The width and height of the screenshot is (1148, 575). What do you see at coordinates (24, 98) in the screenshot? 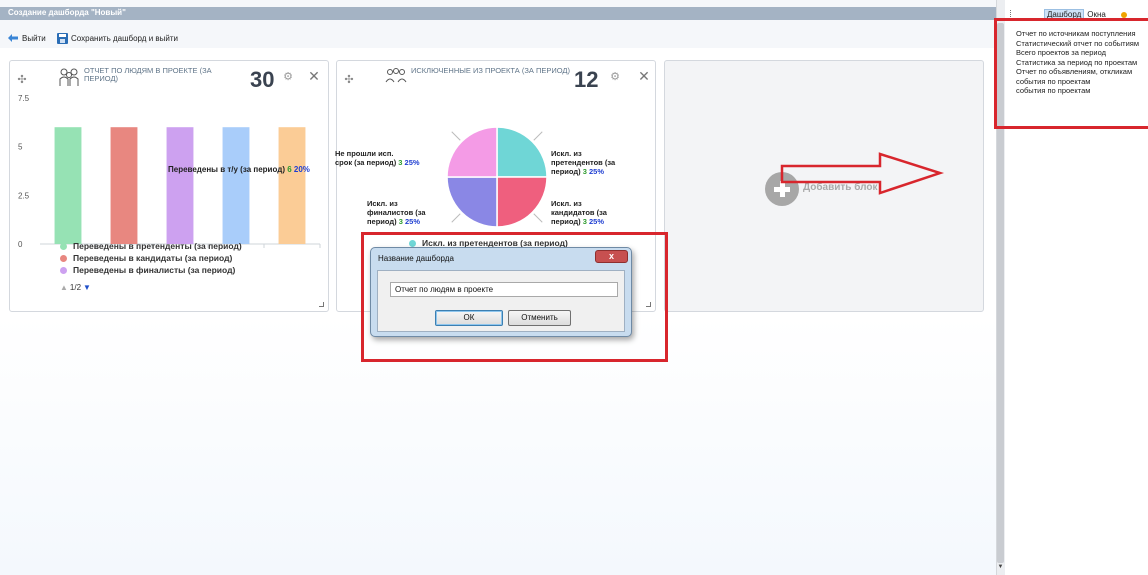
I see `y-tick-label: 7.5` at bounding box center [24, 98].